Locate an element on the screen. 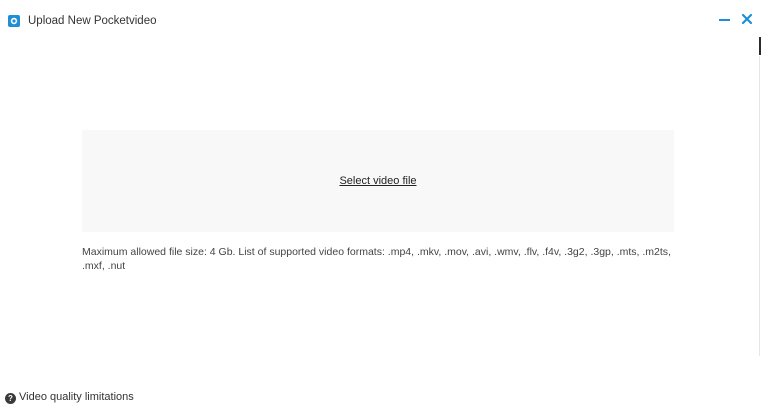 This screenshot has width=762, height=411. pocketvideo-logo-icon is located at coordinates (14, 20).